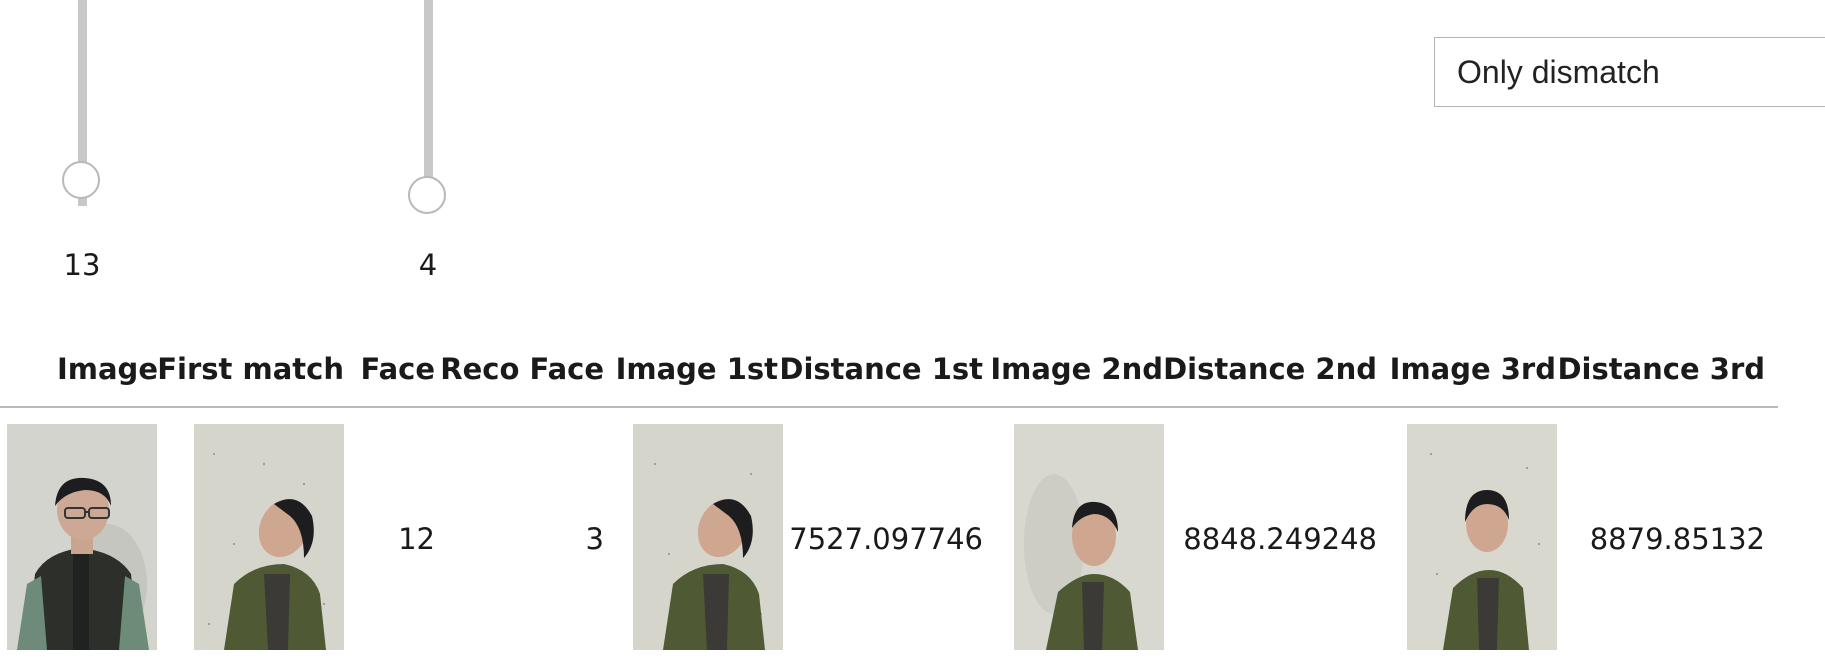 This screenshot has width=1825, height=670. I want to click on image-3rd, so click(1482, 537).